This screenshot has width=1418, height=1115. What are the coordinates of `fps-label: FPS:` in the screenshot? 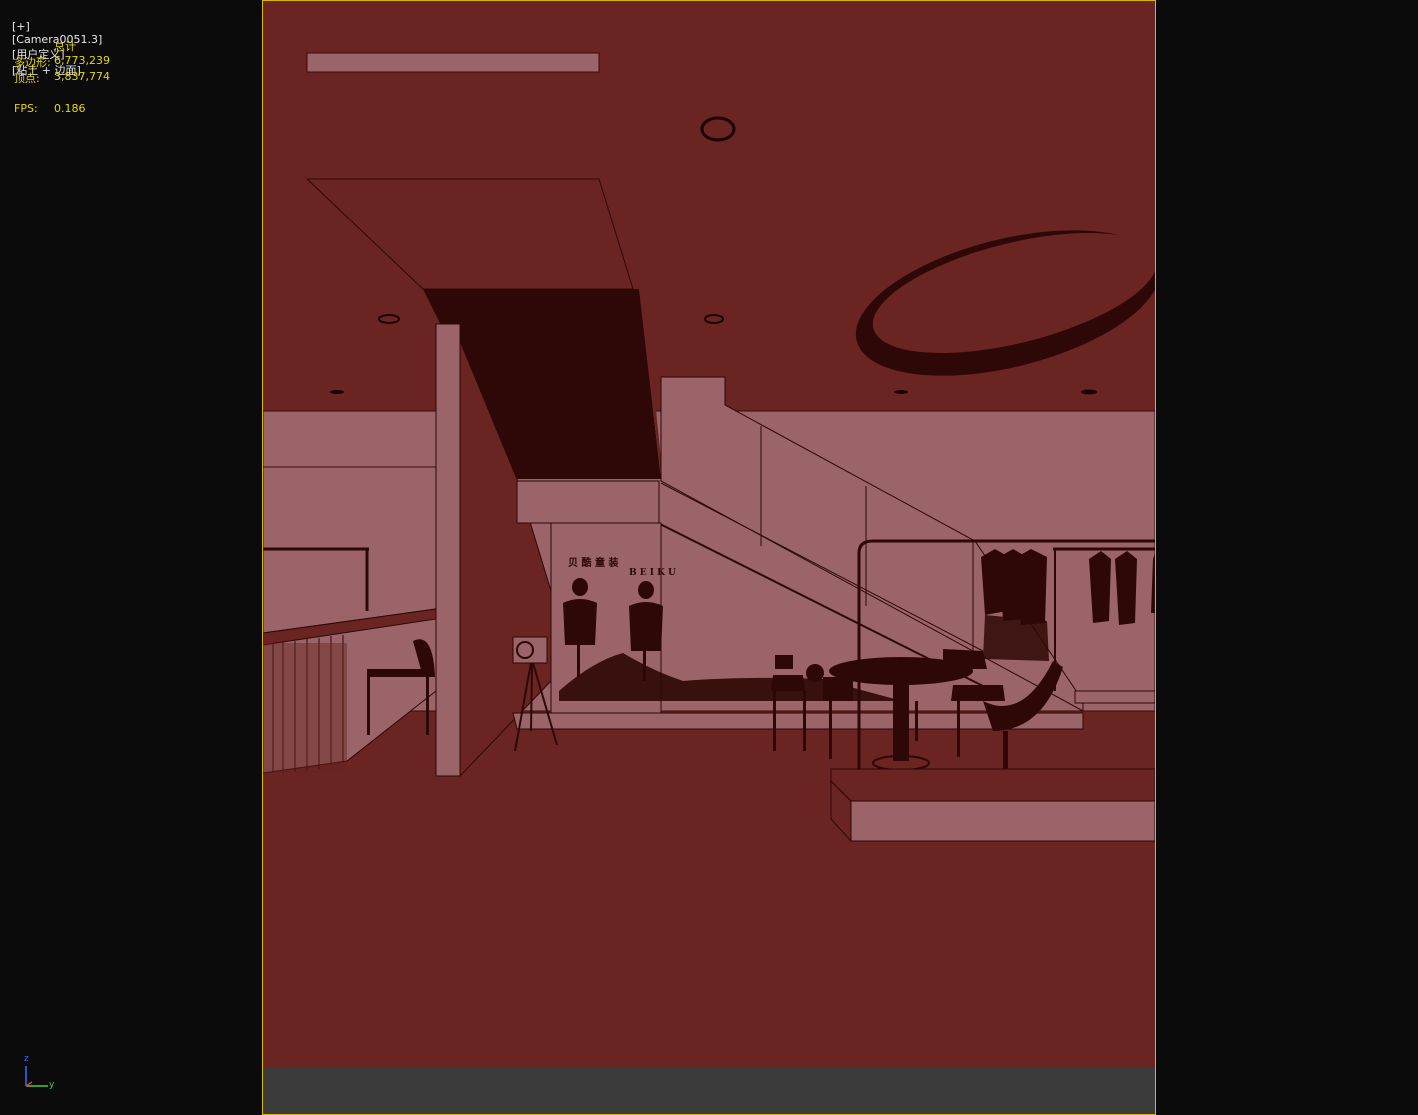 It's located at (26, 108).